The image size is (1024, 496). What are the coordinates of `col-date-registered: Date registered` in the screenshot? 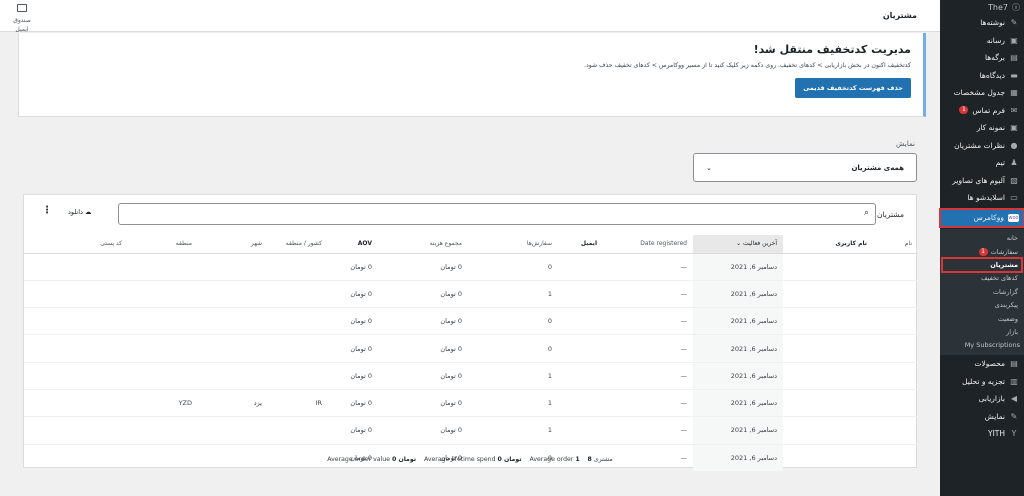 It's located at (648, 244).